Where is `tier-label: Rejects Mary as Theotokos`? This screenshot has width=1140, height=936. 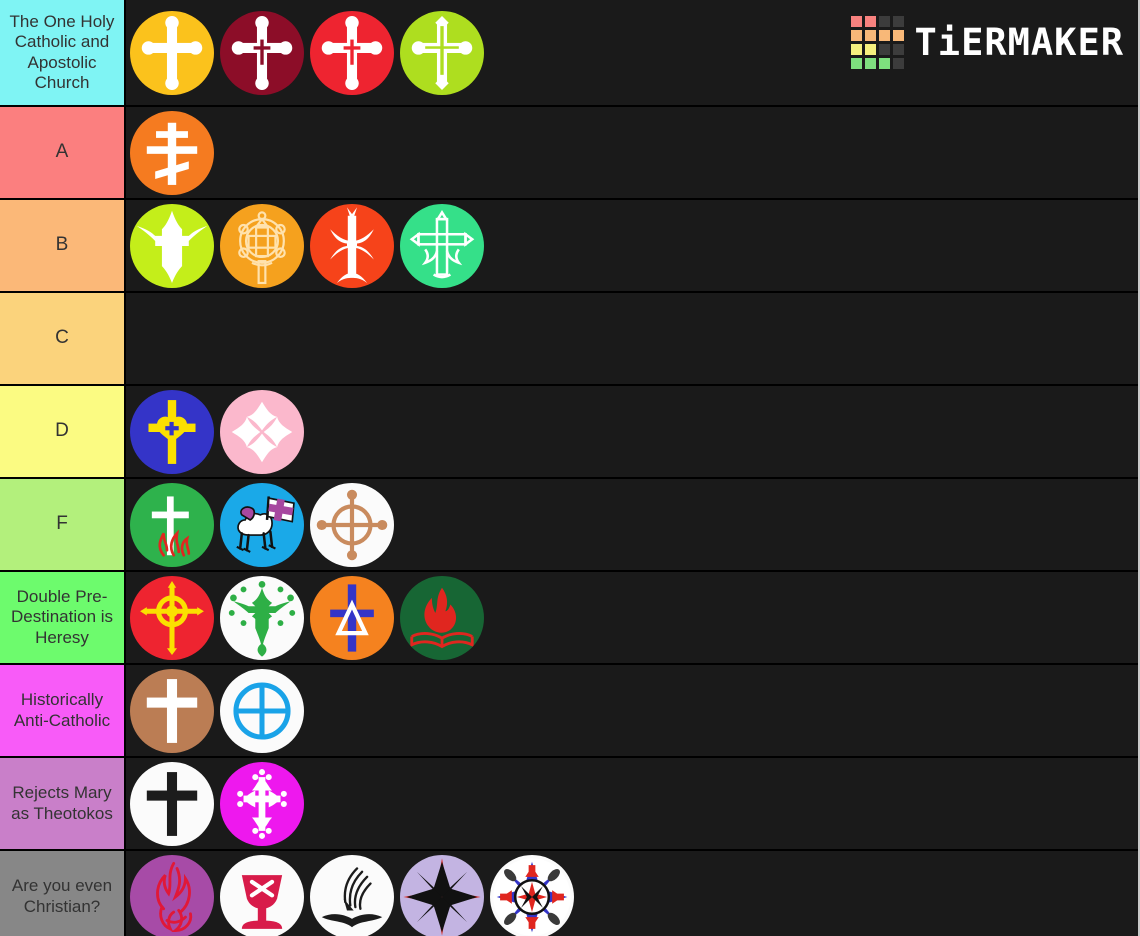
tier-label: Rejects Mary as Theotokos is located at coordinates (63, 803).